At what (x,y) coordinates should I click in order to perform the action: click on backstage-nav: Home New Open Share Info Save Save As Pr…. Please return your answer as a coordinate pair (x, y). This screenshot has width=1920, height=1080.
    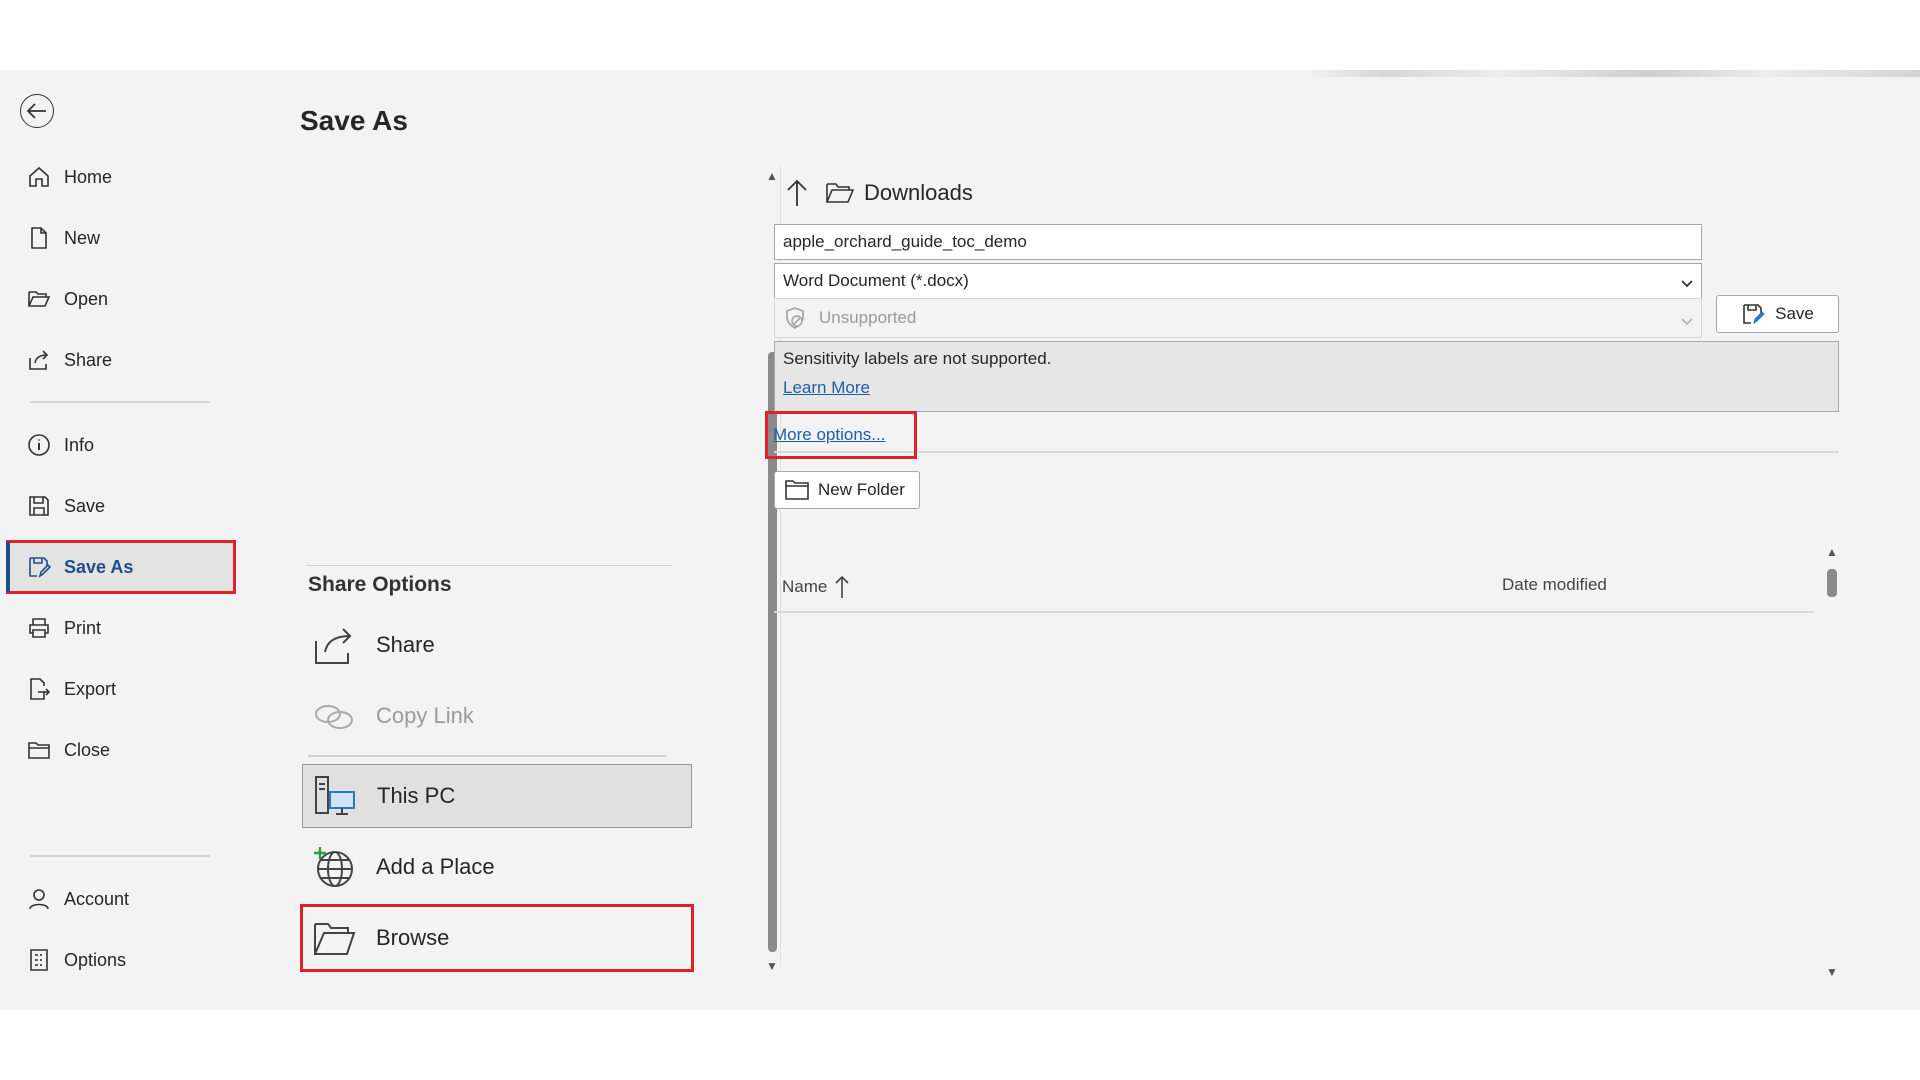
    Looking at the image, I should click on (120, 543).